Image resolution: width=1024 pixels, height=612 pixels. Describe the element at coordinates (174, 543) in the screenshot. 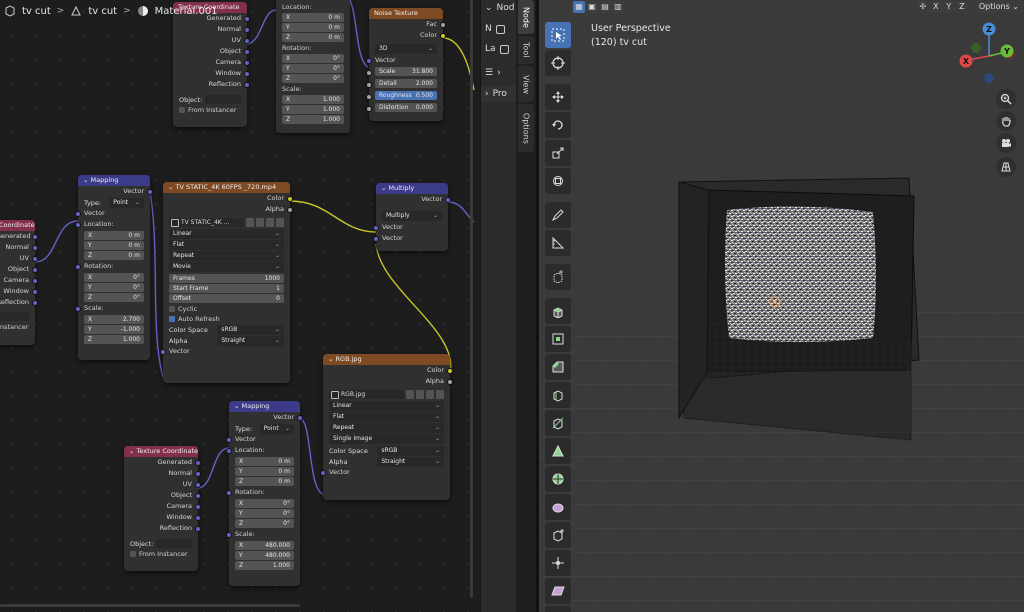

I see `object-field` at that location.